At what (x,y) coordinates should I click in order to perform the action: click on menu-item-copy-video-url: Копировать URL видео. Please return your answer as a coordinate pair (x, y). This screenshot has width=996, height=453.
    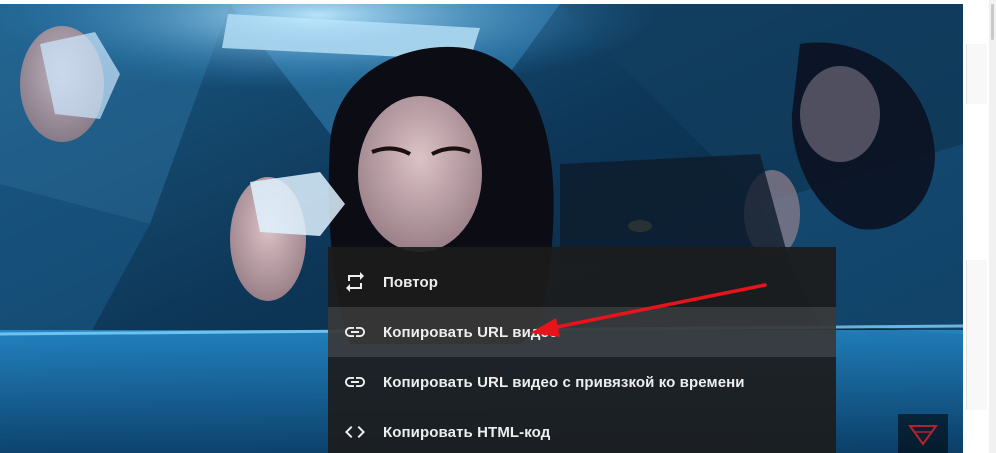
    Looking at the image, I should click on (582, 332).